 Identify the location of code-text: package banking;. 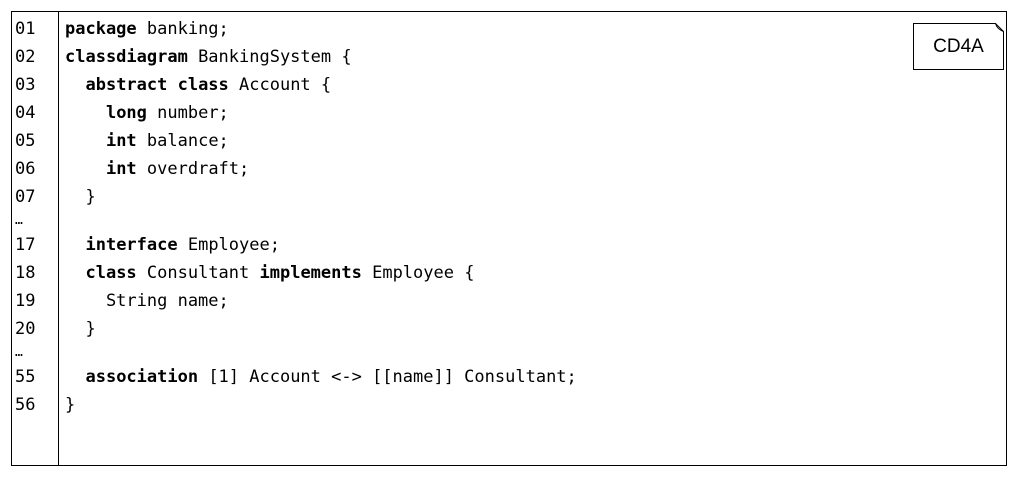
(147, 29).